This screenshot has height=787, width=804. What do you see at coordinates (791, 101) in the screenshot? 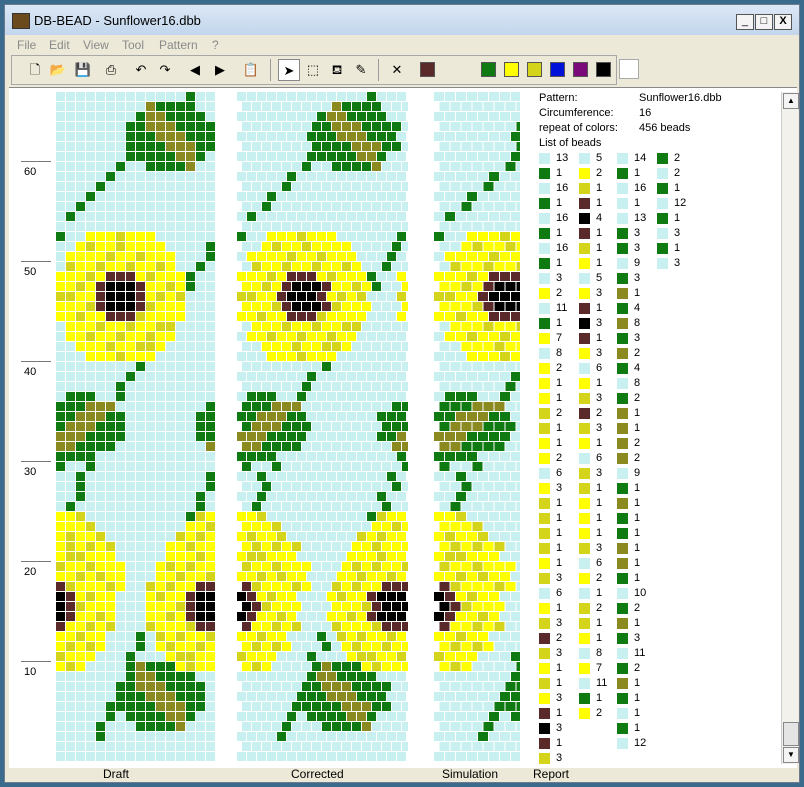
I see `scroll-up-icon: ▲` at bounding box center [791, 101].